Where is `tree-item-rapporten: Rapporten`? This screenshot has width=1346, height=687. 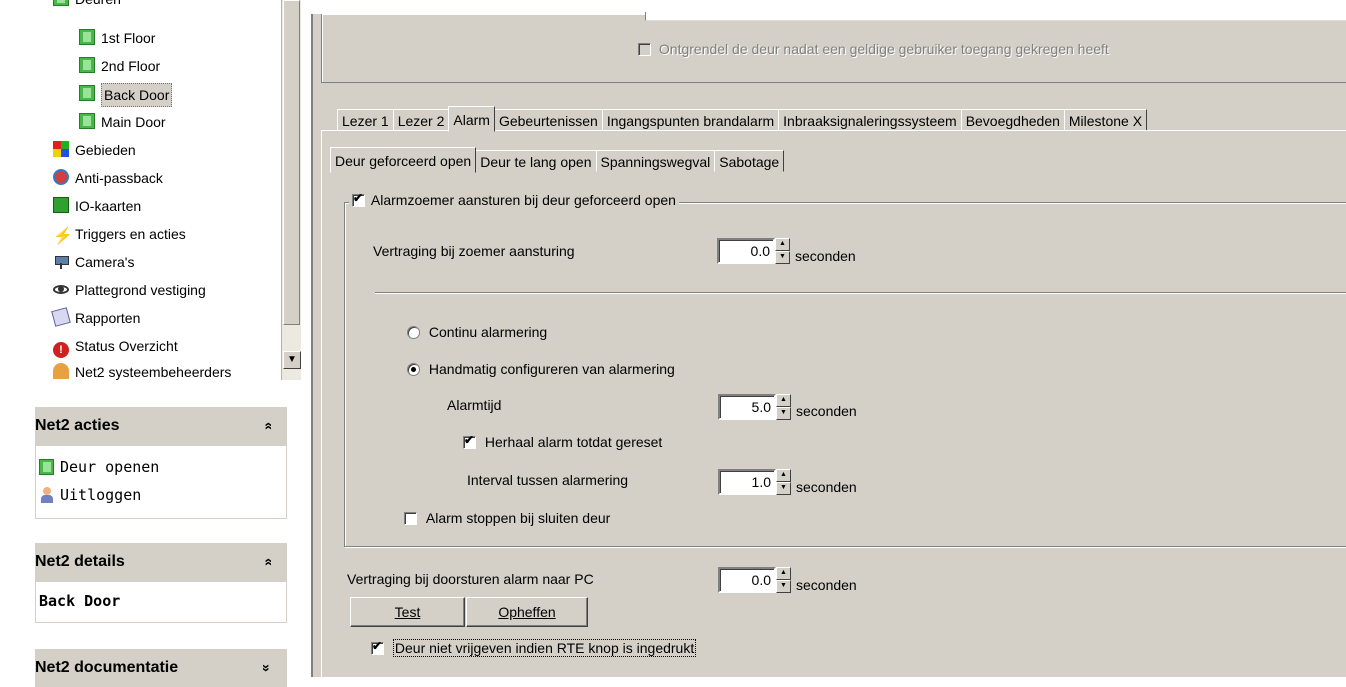 tree-item-rapporten: Rapporten is located at coordinates (95, 318).